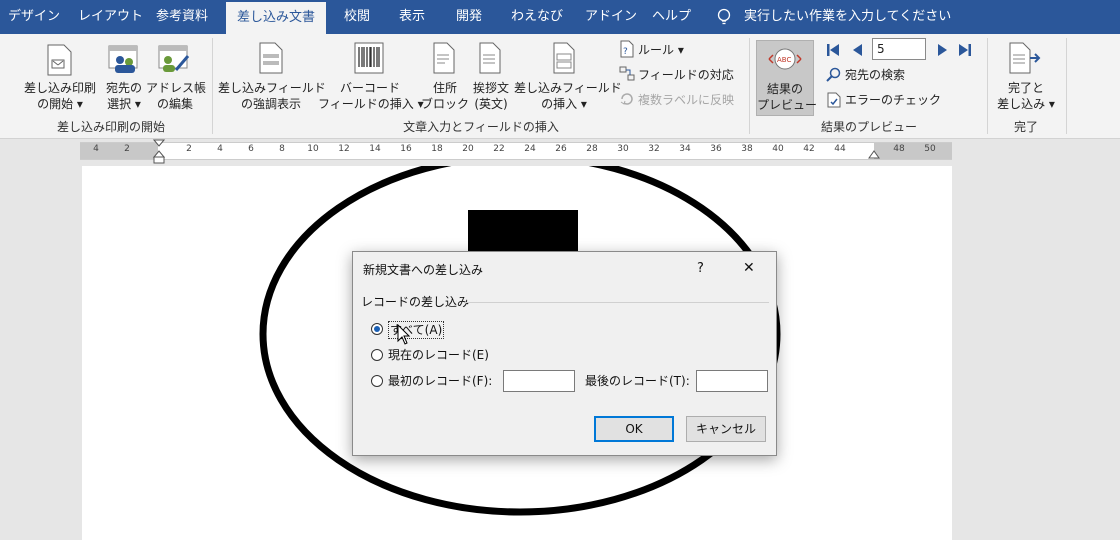 The image size is (1120, 540). I want to click on indent-marker-icon, so click(159, 152).